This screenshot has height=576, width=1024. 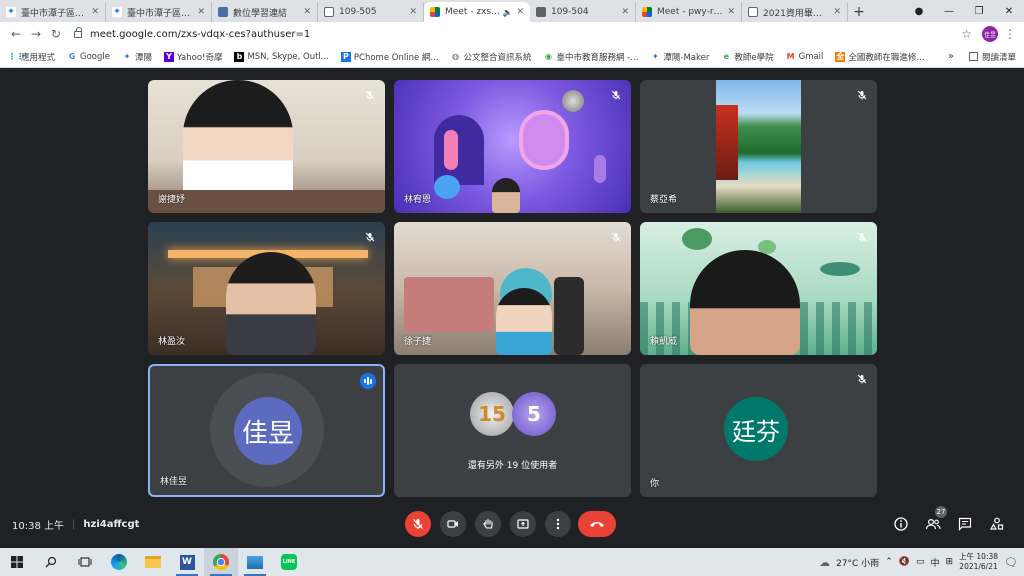 What do you see at coordinates (477, 12) in the screenshot?
I see `browser-tab-active: Meet - zxs-vdqx🔈 ✕` at bounding box center [477, 12].